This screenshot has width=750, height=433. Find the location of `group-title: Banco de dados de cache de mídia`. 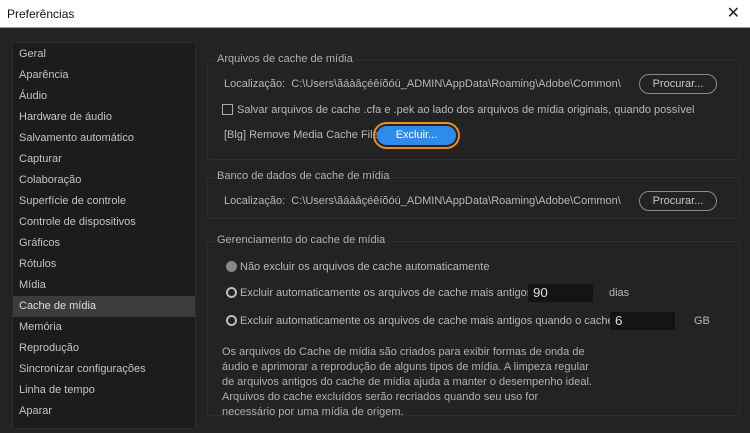

group-title: Banco de dados de cache de mídia is located at coordinates (303, 176).